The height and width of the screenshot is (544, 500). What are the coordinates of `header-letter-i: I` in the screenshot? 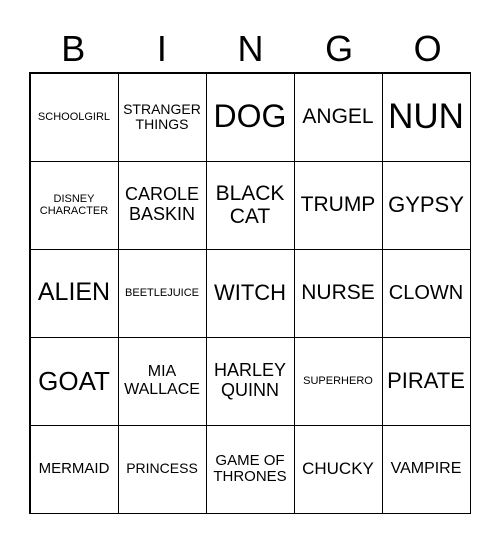 It's located at (161, 48).